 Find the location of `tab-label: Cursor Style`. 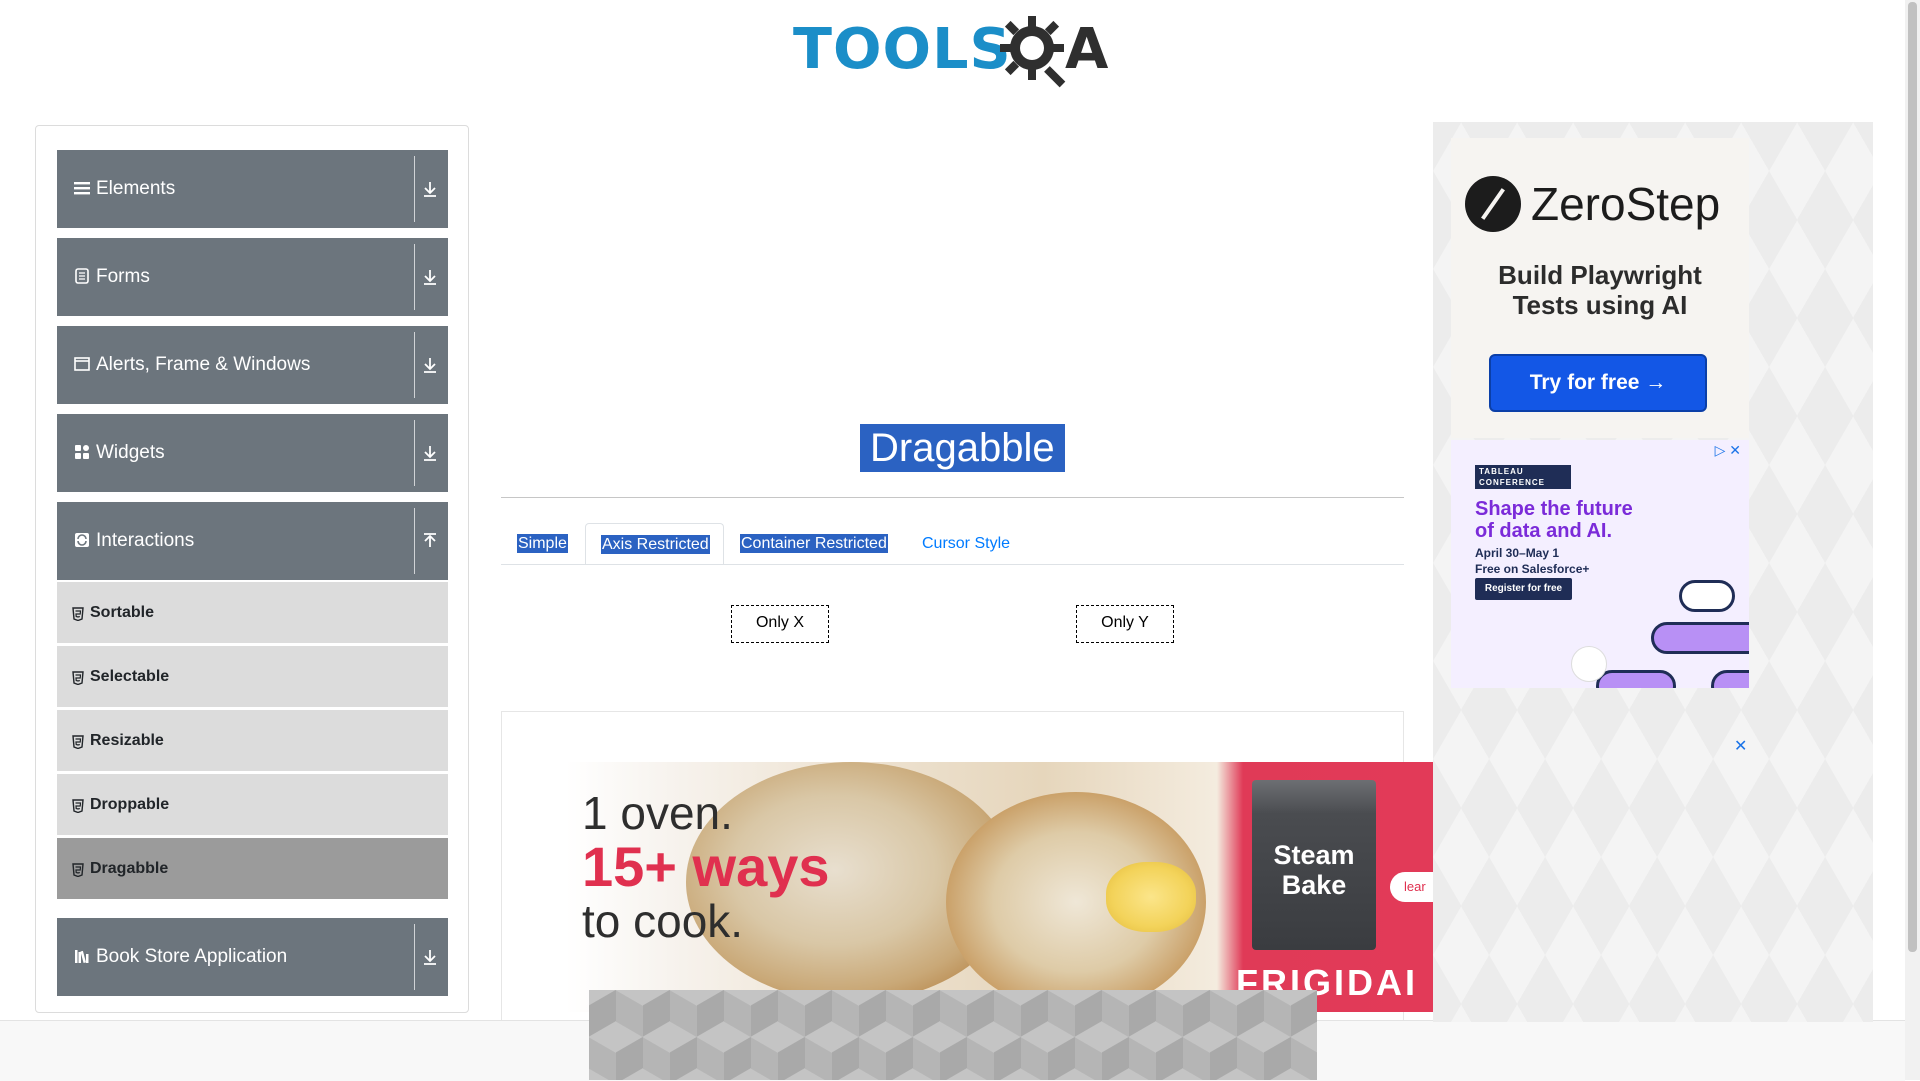

tab-label: Cursor Style is located at coordinates (966, 543).